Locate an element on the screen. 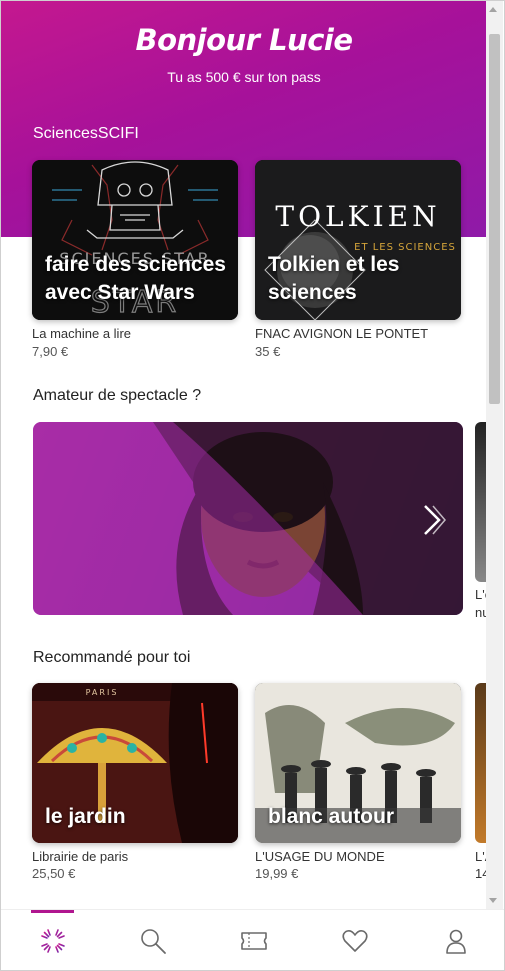  nav-active-indicator is located at coordinates (52, 911).